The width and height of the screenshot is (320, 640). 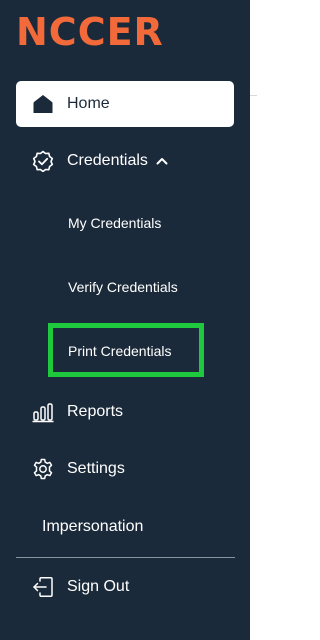 I want to click on sidebar-item-label: Home, so click(x=88, y=103).